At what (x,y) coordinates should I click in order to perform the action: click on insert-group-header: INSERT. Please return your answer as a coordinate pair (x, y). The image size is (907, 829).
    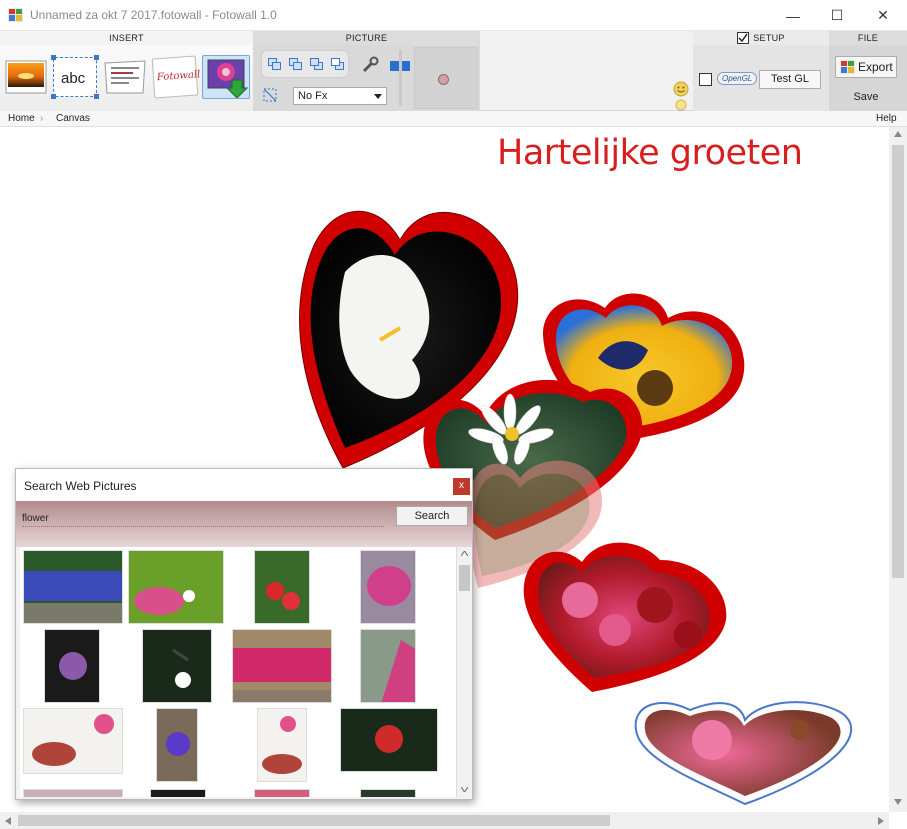
    Looking at the image, I should click on (126, 38).